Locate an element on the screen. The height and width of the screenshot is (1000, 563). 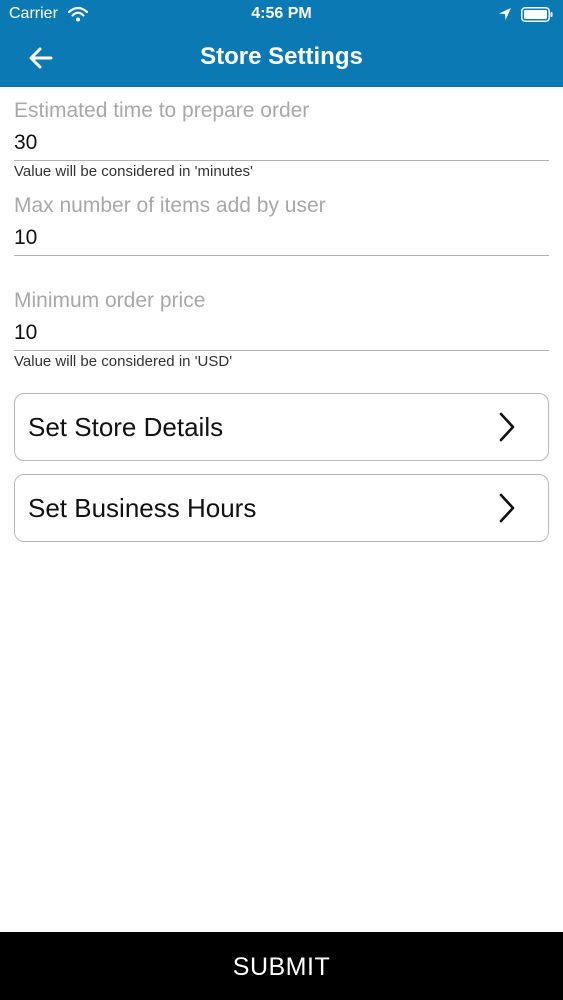
clock-time: 4:56 PM is located at coordinates (281, 13).